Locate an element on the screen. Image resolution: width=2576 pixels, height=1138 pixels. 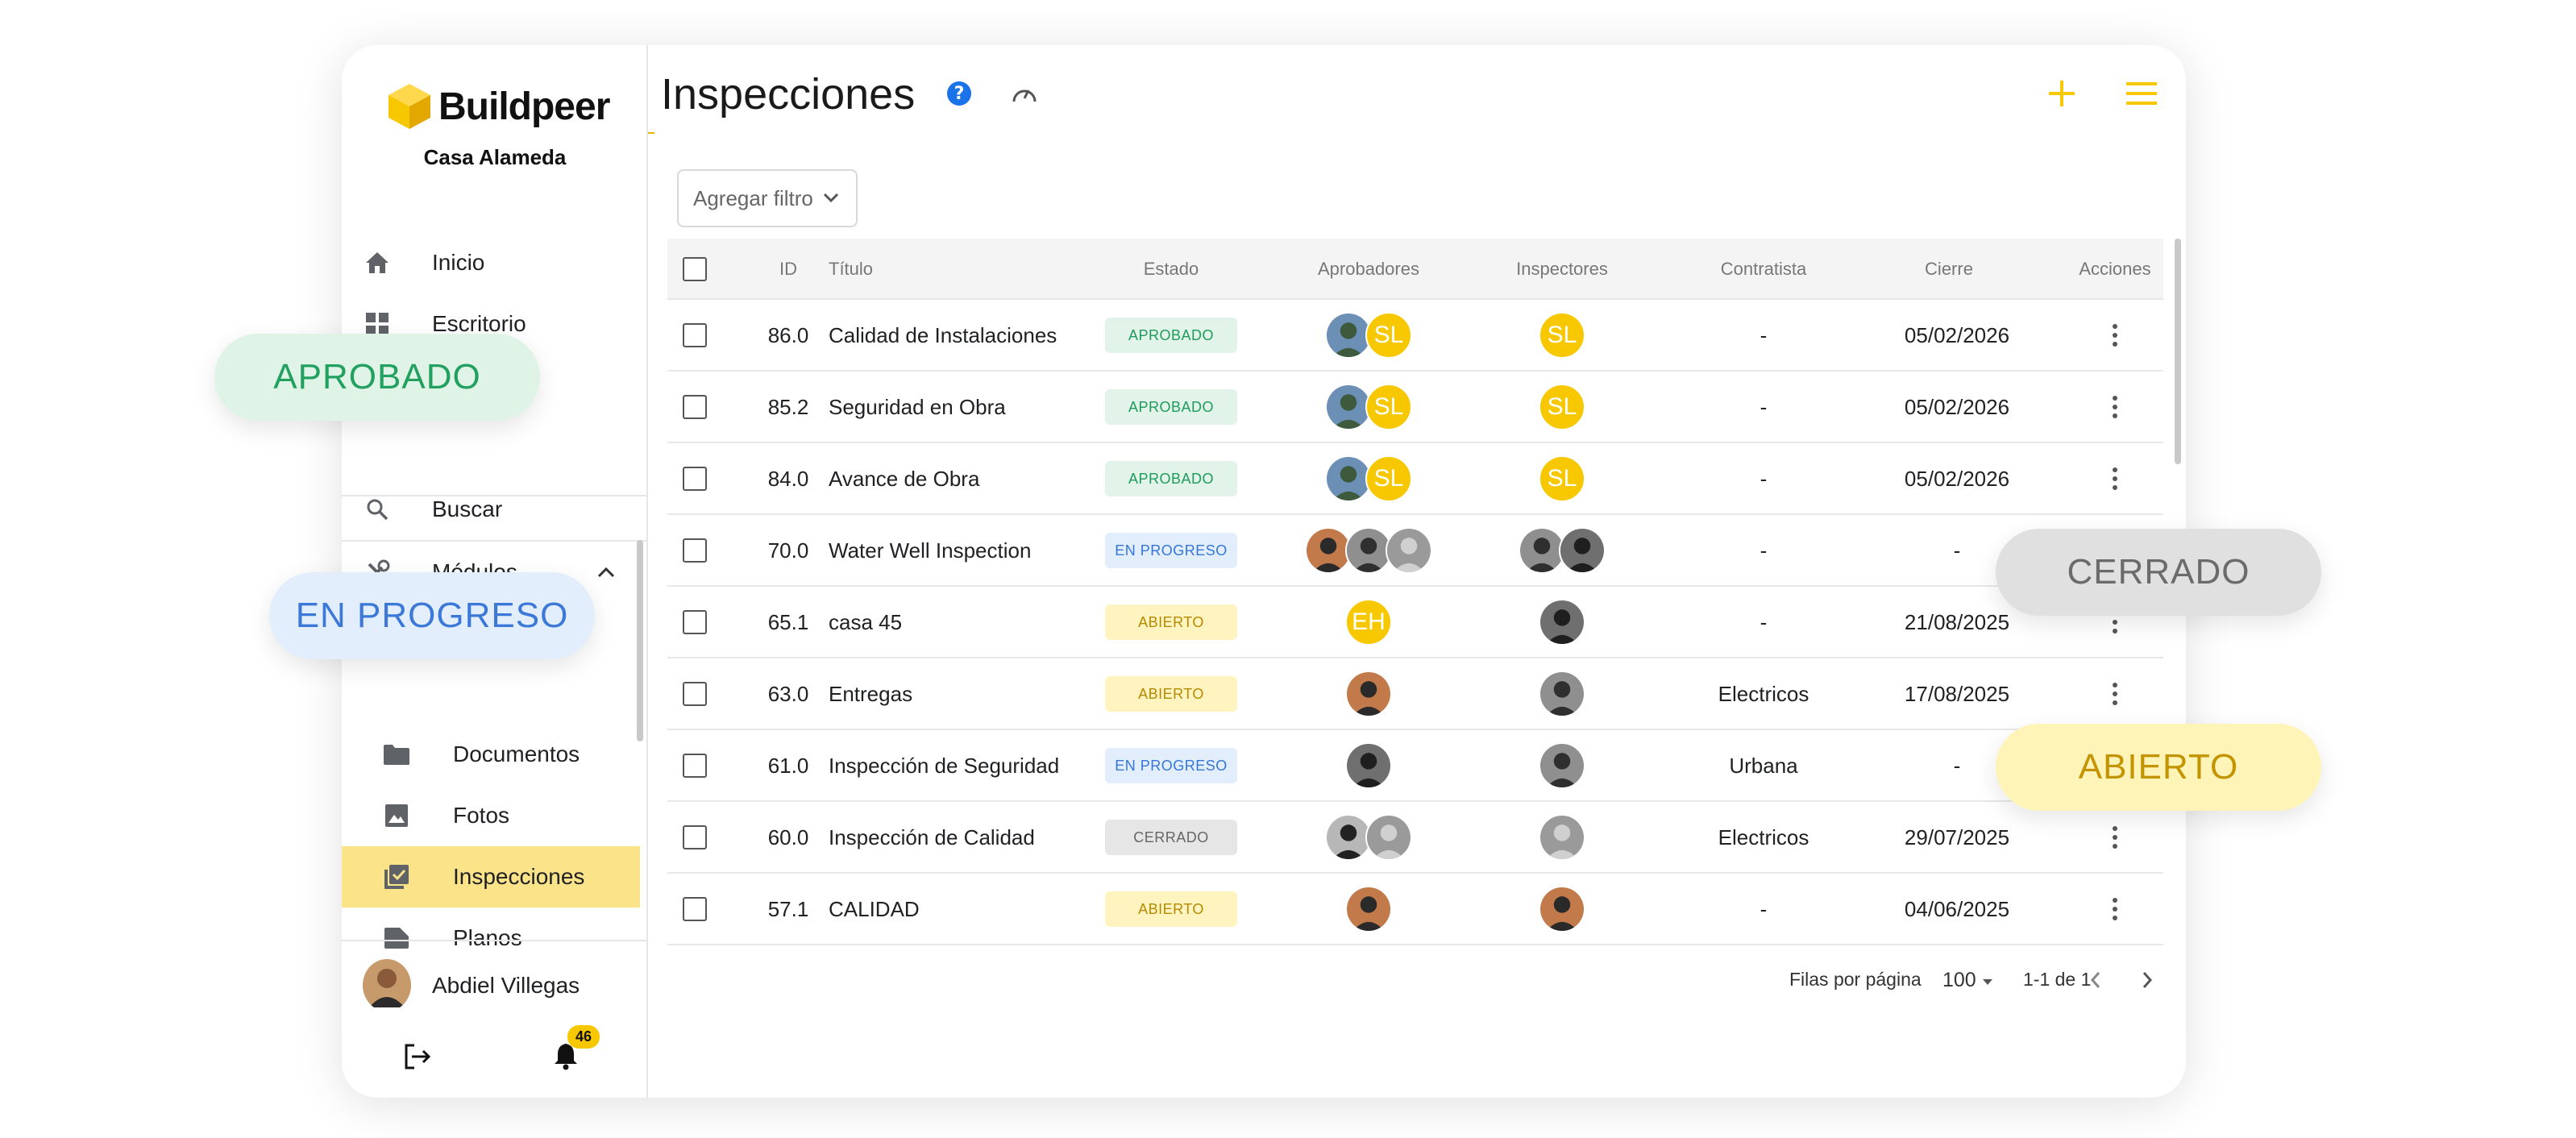
add-icon is located at coordinates (2062, 93).